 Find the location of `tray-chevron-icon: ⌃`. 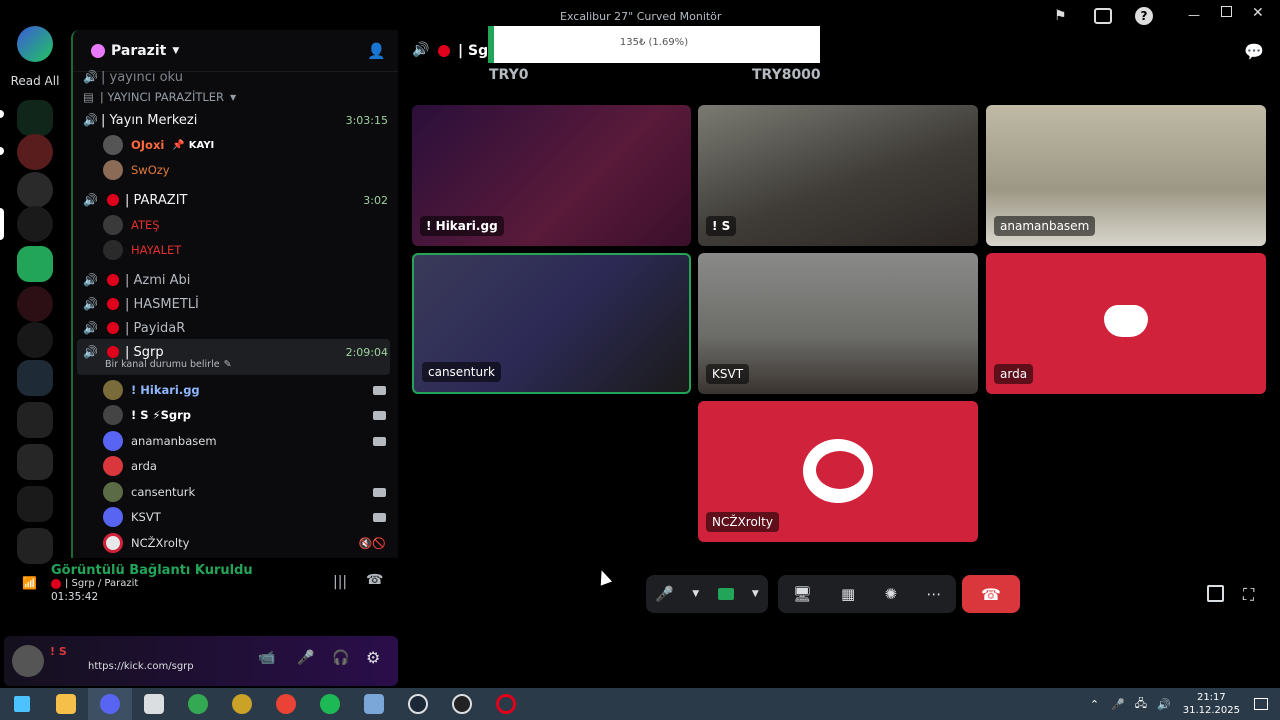

tray-chevron-icon: ⌃ is located at coordinates (1094, 704).